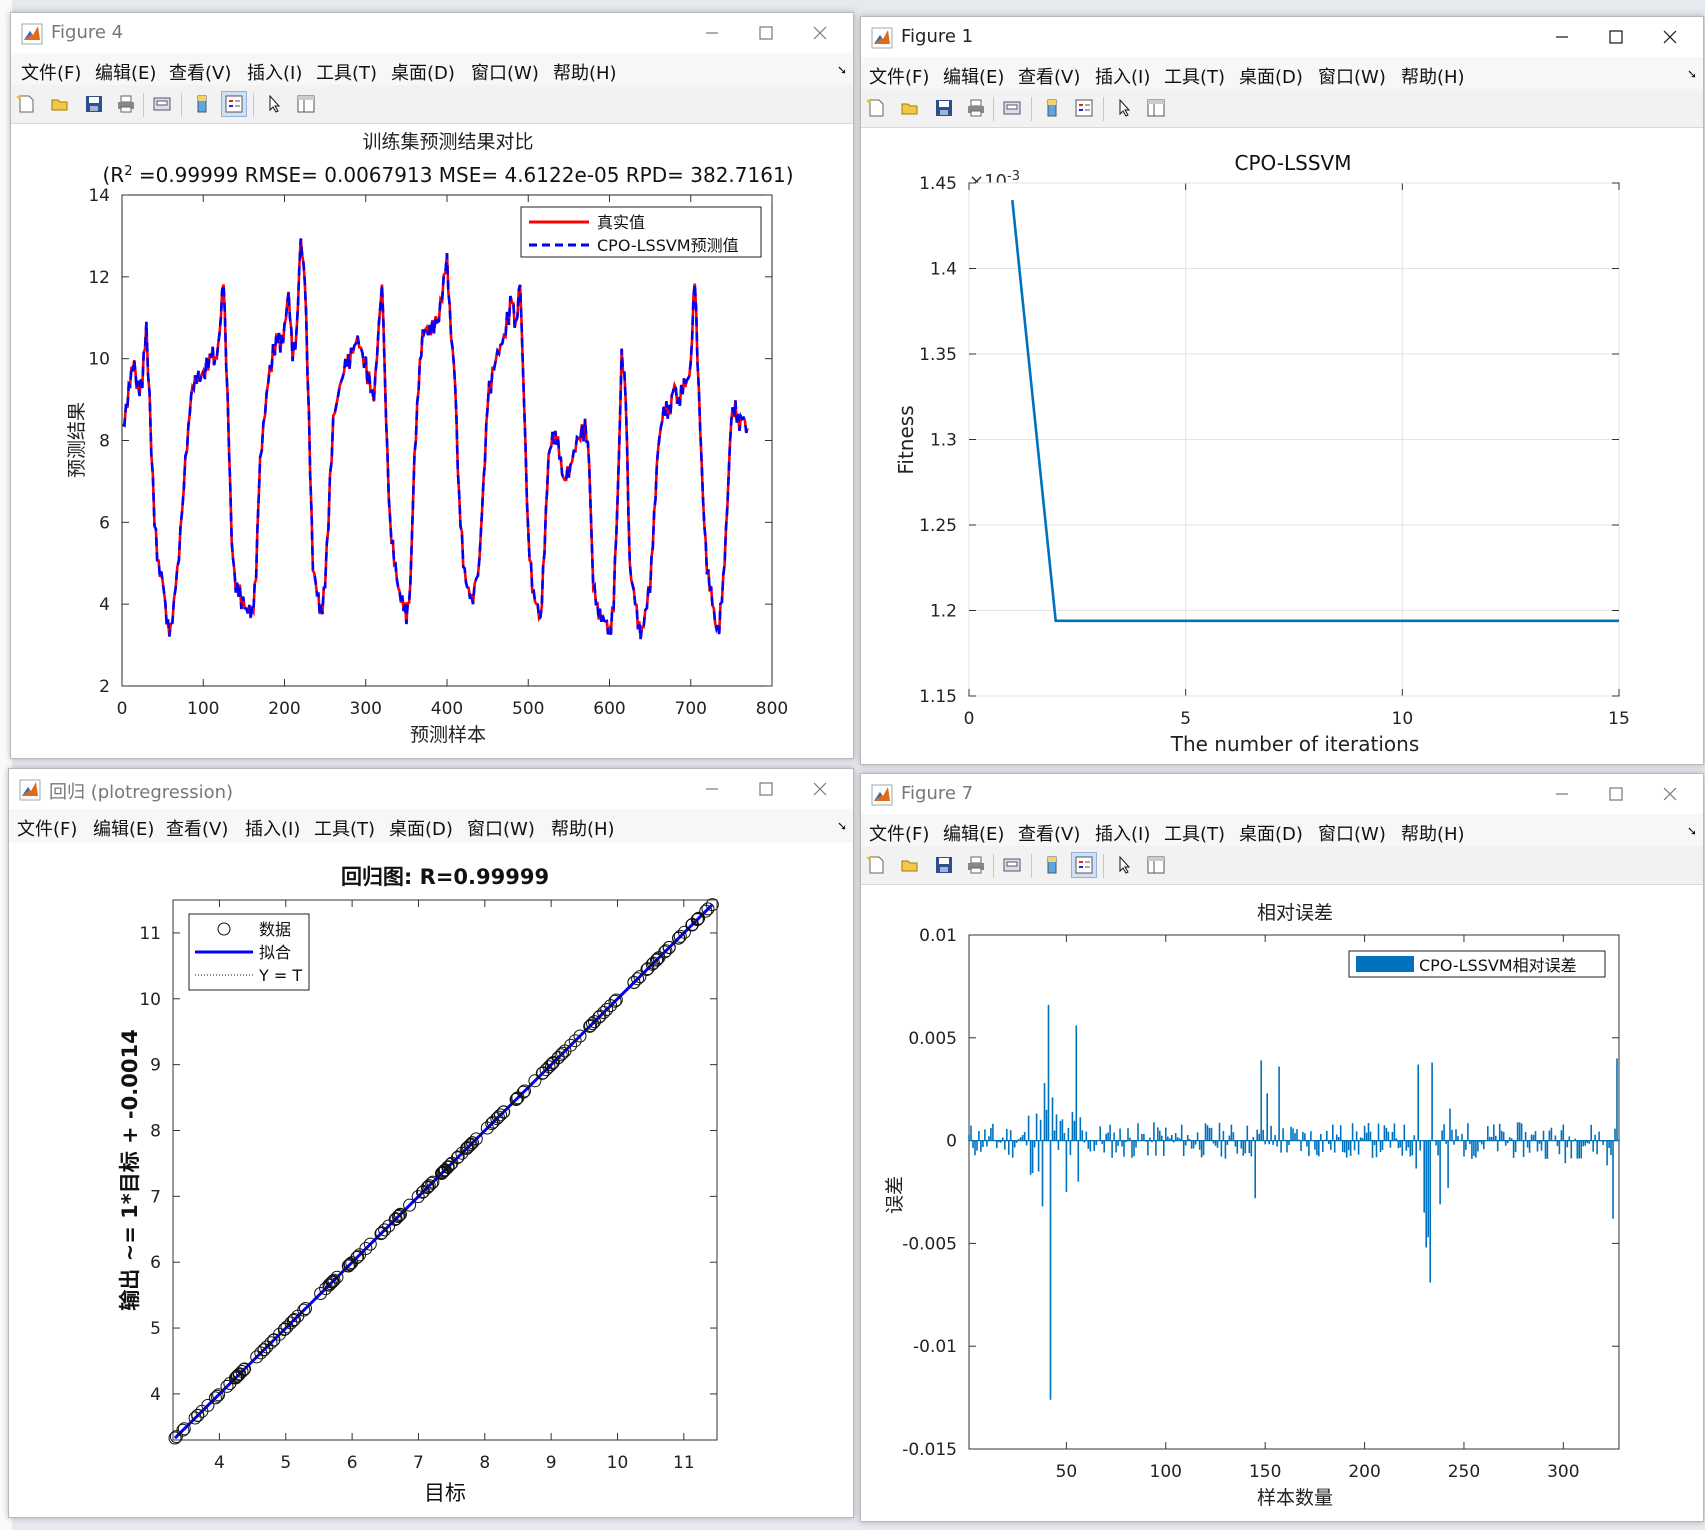 The height and width of the screenshot is (1530, 1705). I want to click on x-tick-label: 800, so click(772, 709).